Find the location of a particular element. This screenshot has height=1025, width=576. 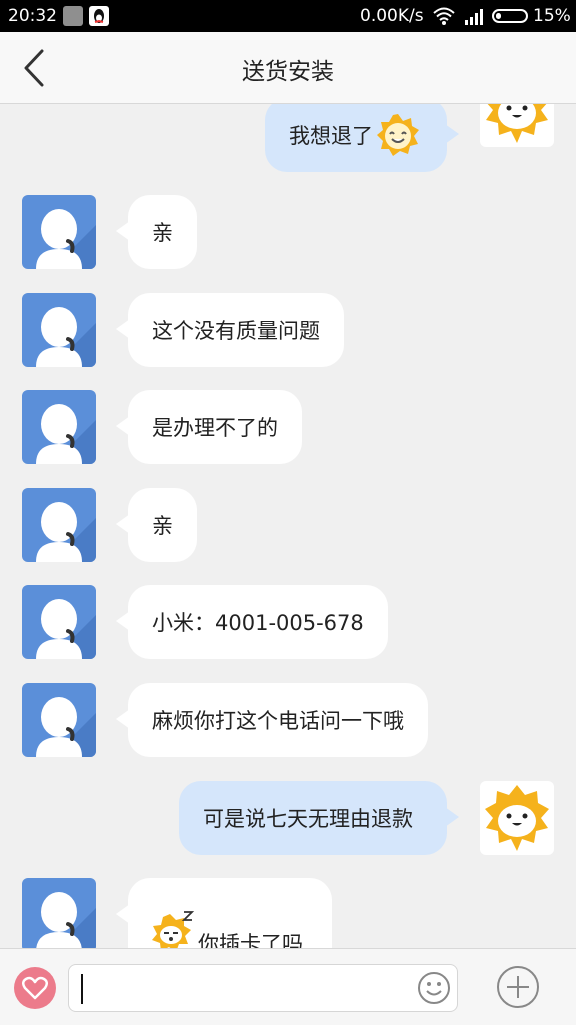

signal-icon is located at coordinates (475, 18).